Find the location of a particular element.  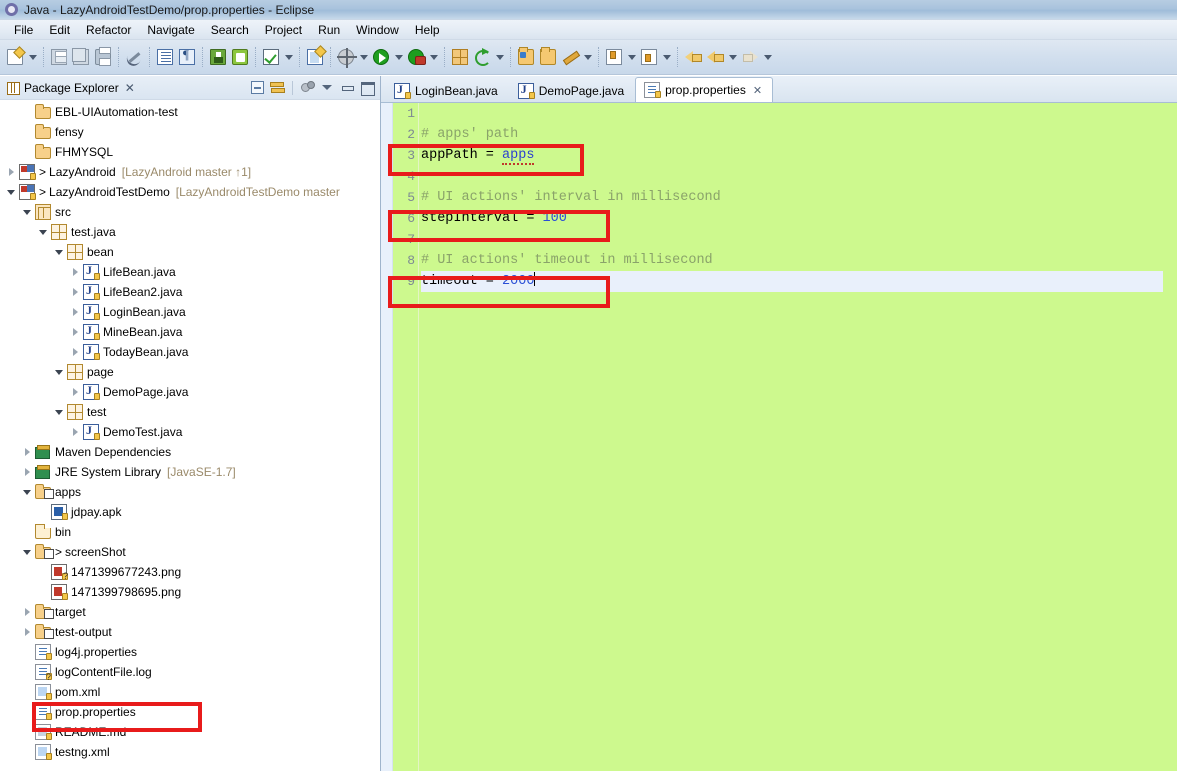

tree-item: DemoTest.java is located at coordinates (190, 432).